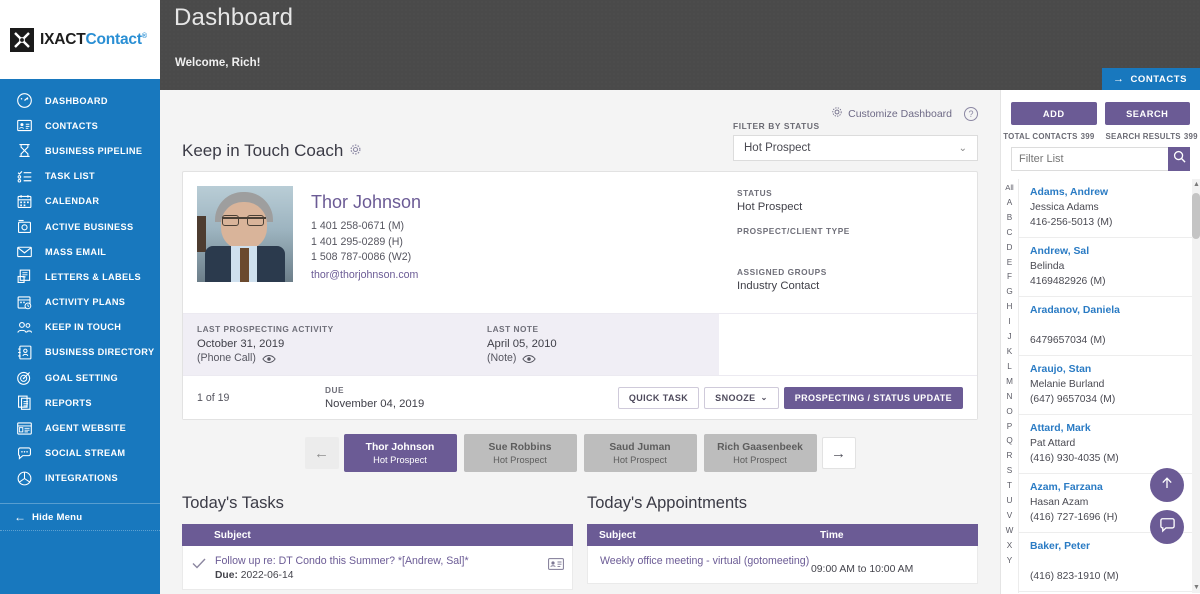  I want to click on alpha-index-item: P, so click(1009, 427).